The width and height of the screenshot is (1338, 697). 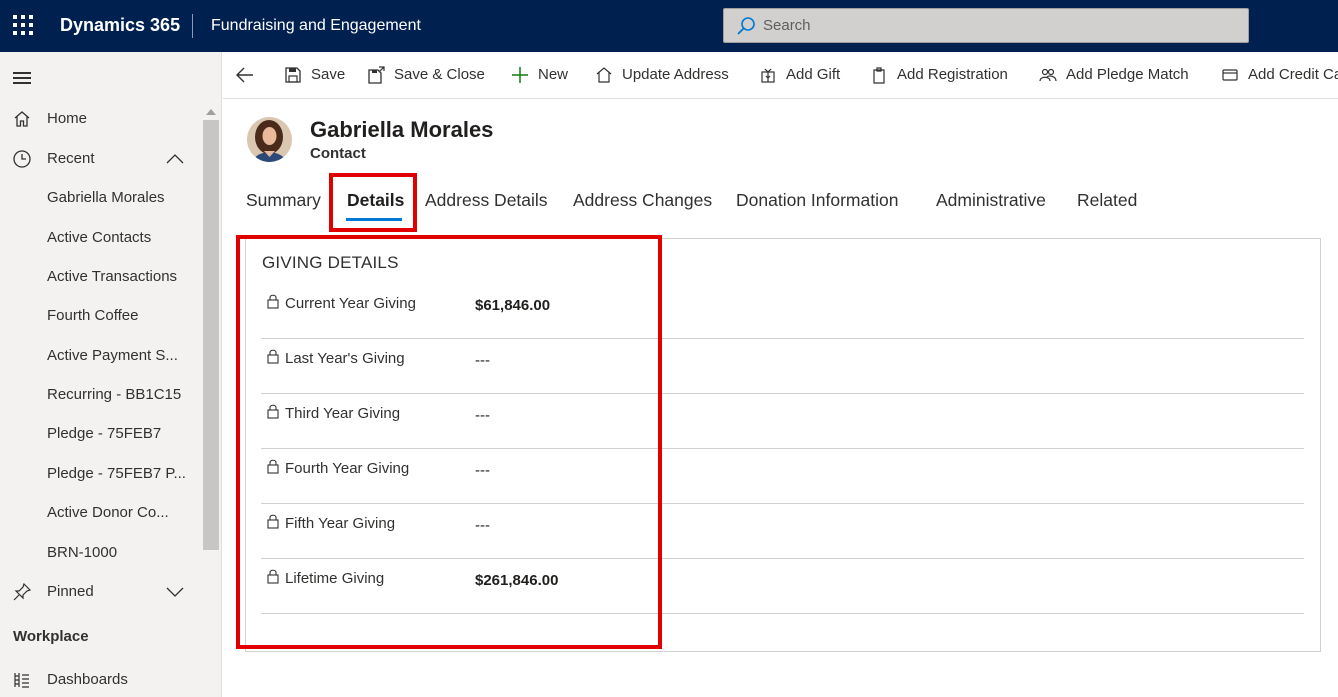 I want to click on recent-item: Active Transactions, so click(x=100, y=277).